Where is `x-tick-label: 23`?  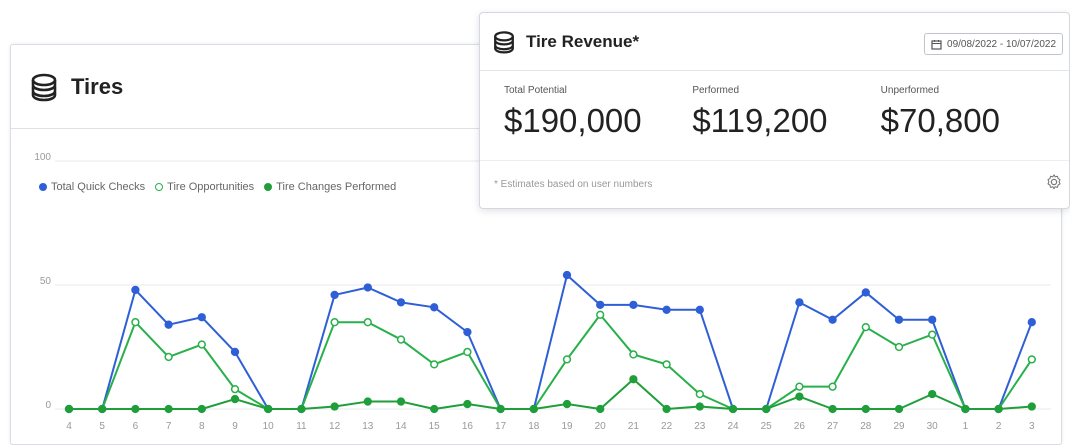 x-tick-label: 23 is located at coordinates (700, 426).